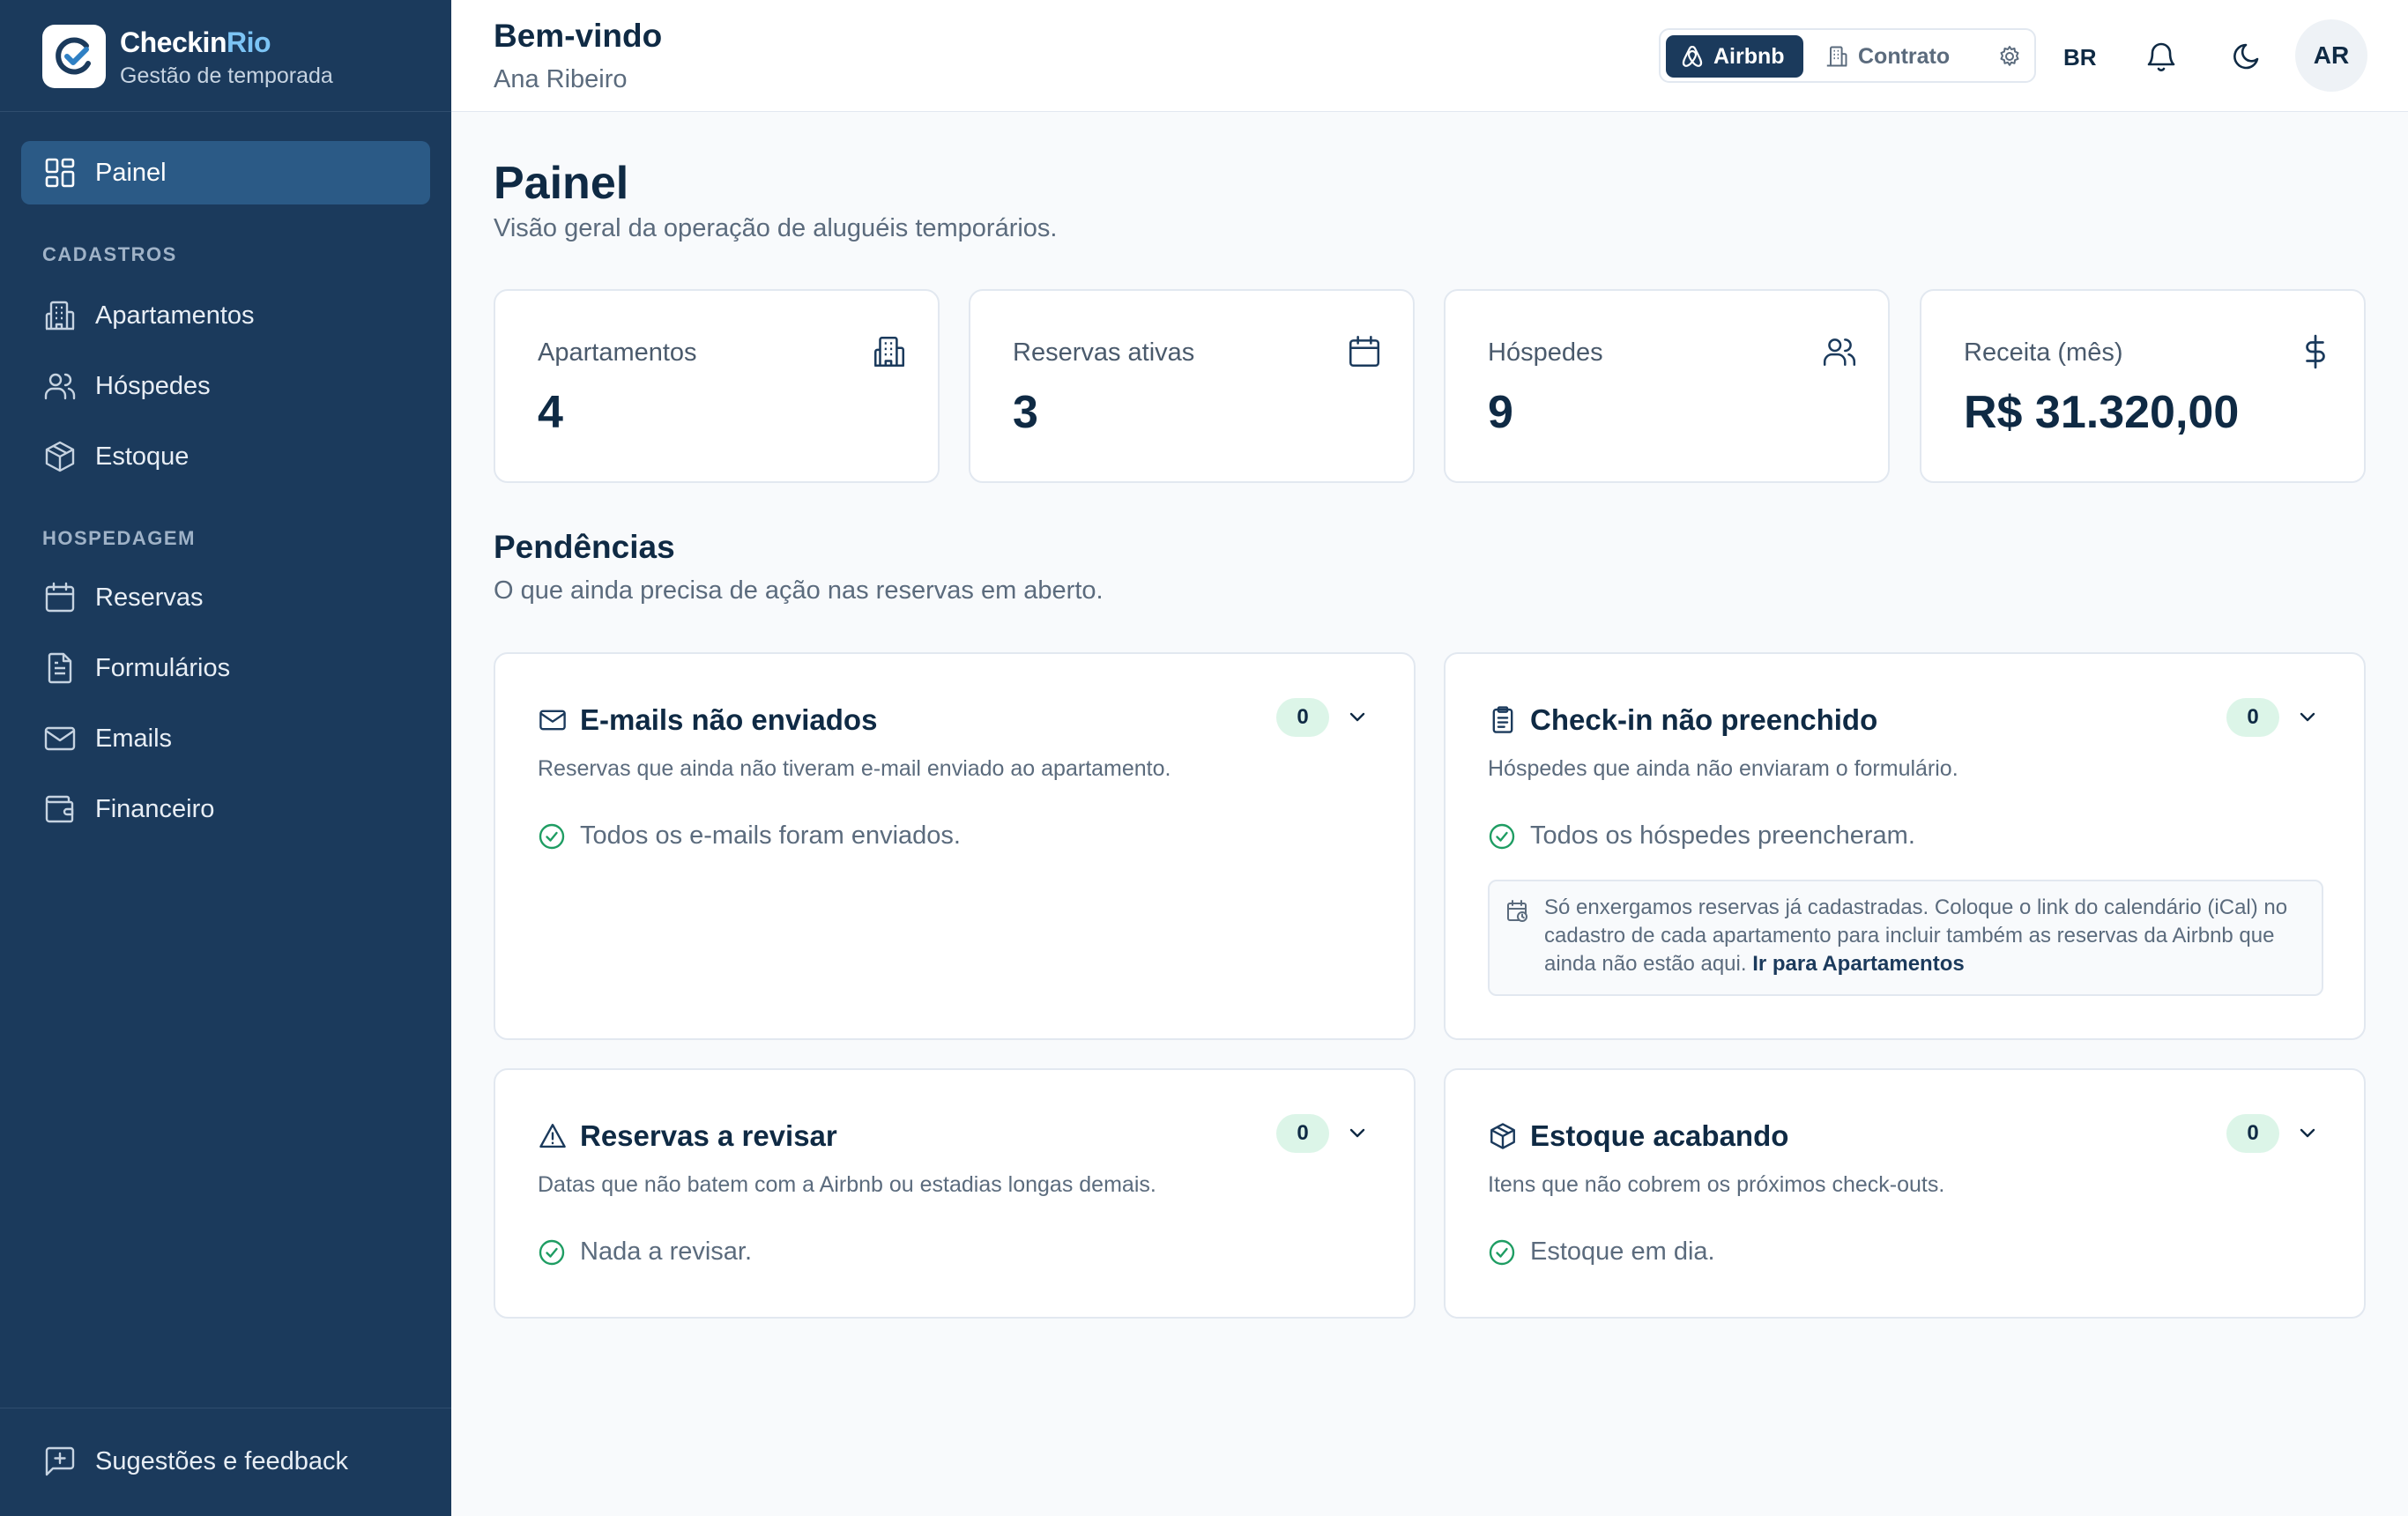  Describe the element at coordinates (59, 809) in the screenshot. I see `wallet-icon` at that location.